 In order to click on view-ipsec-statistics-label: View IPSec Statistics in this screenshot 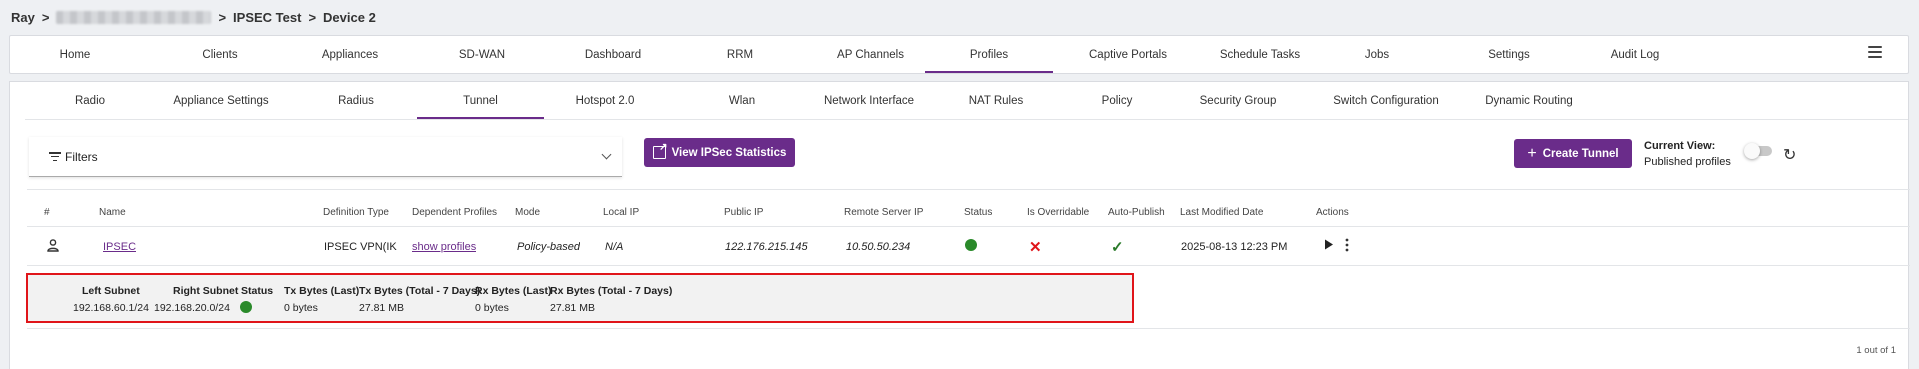, I will do `click(729, 152)`.